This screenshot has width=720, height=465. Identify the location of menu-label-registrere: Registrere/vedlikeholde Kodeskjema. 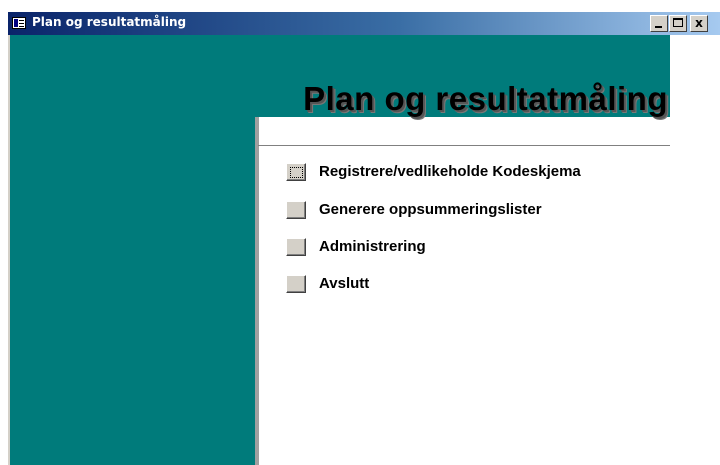
(450, 171).